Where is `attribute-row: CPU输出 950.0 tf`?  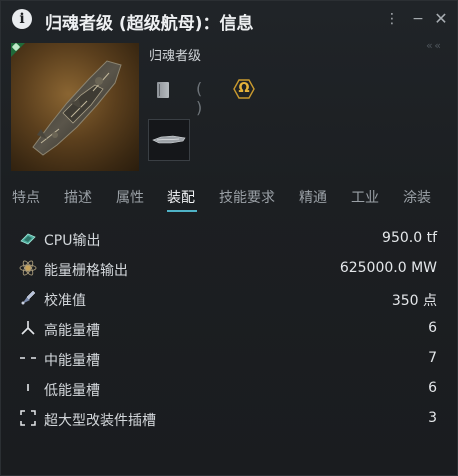 attribute-row: CPU输出 950.0 tf is located at coordinates (229, 238).